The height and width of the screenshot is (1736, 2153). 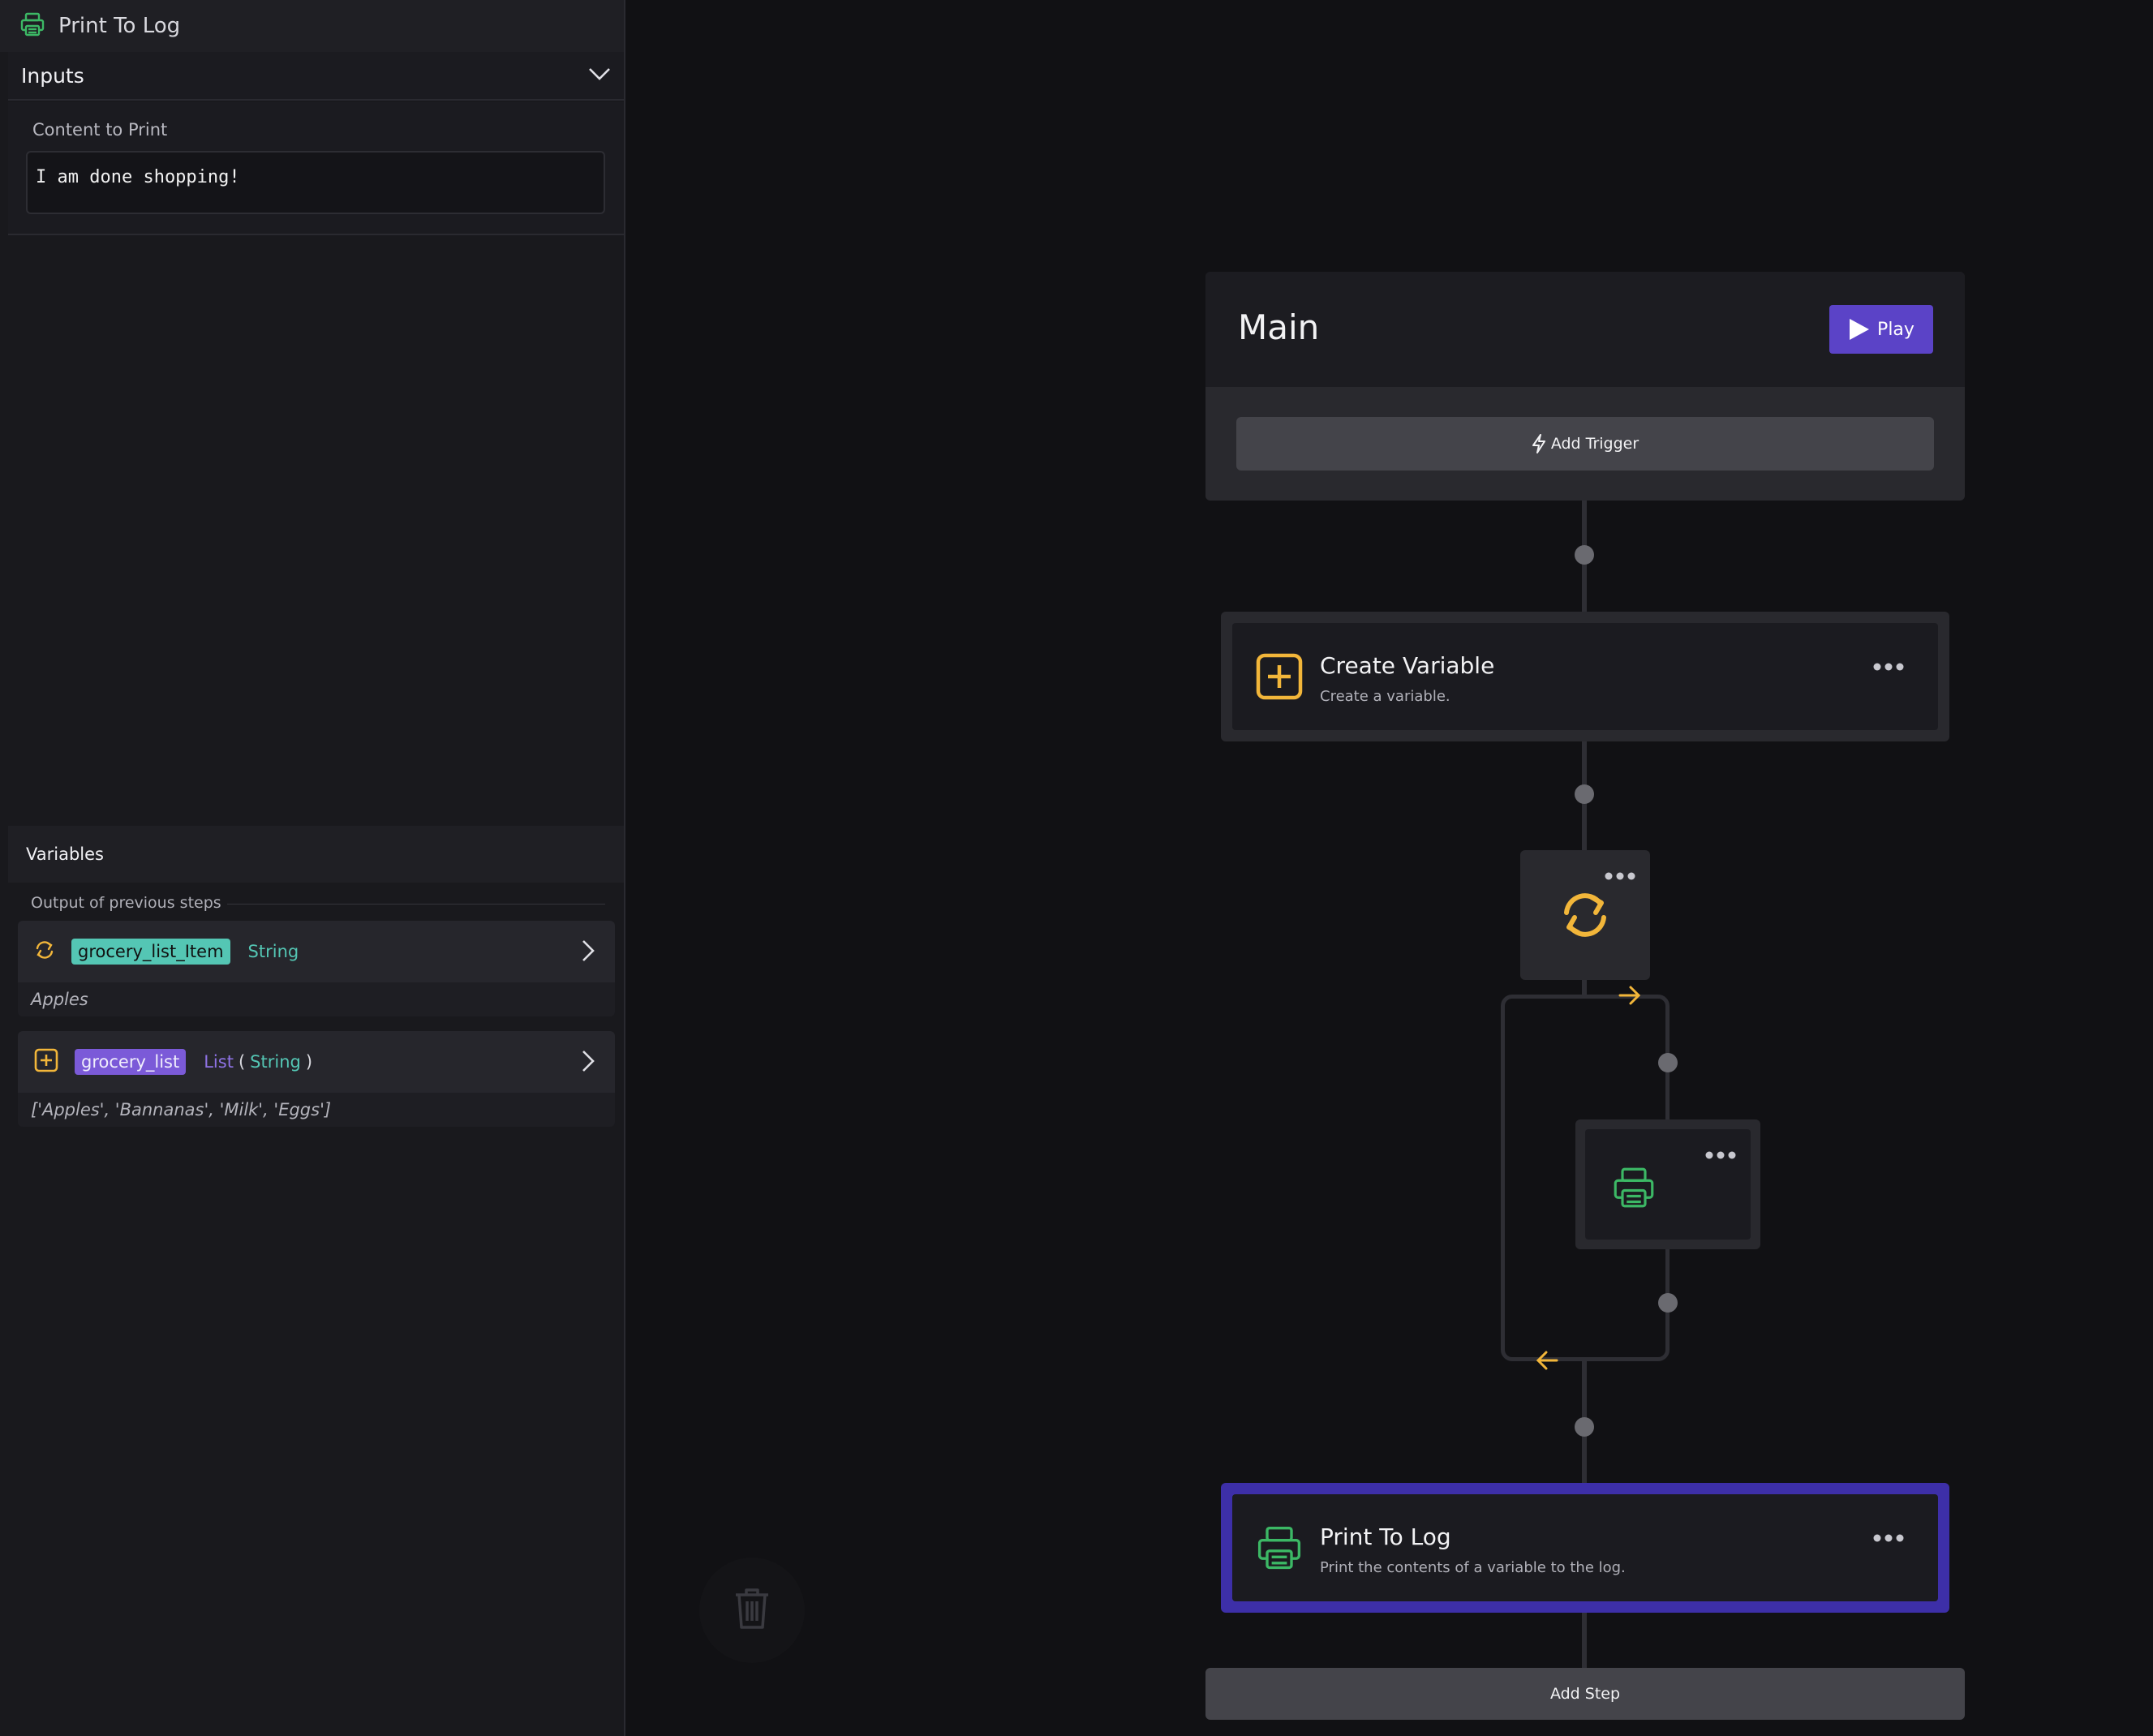 I want to click on loop-step-node, so click(x=1585, y=915).